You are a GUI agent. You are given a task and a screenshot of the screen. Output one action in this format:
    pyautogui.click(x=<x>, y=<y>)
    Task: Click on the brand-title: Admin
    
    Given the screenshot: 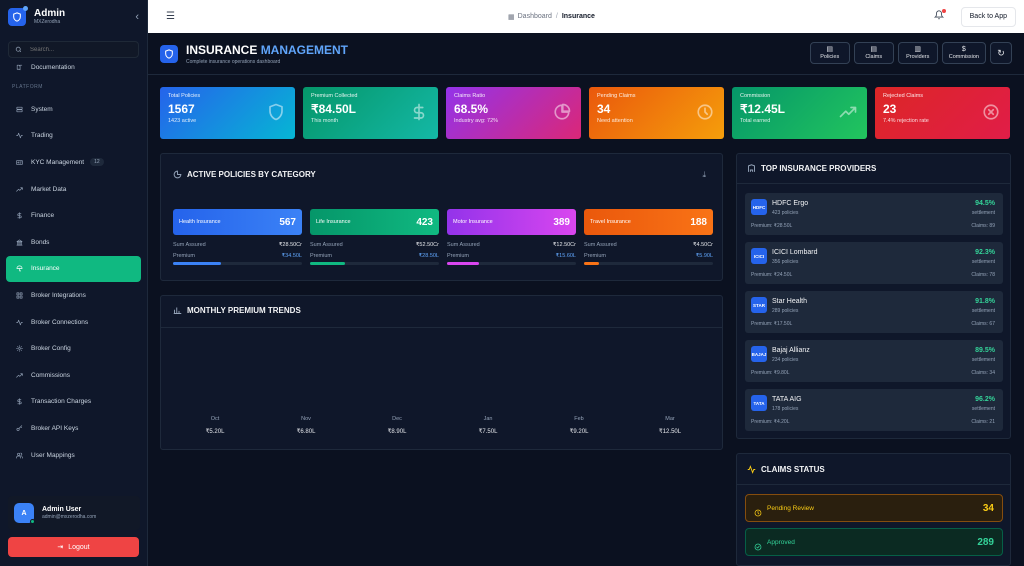 What is the action you would take?
    pyautogui.click(x=50, y=13)
    